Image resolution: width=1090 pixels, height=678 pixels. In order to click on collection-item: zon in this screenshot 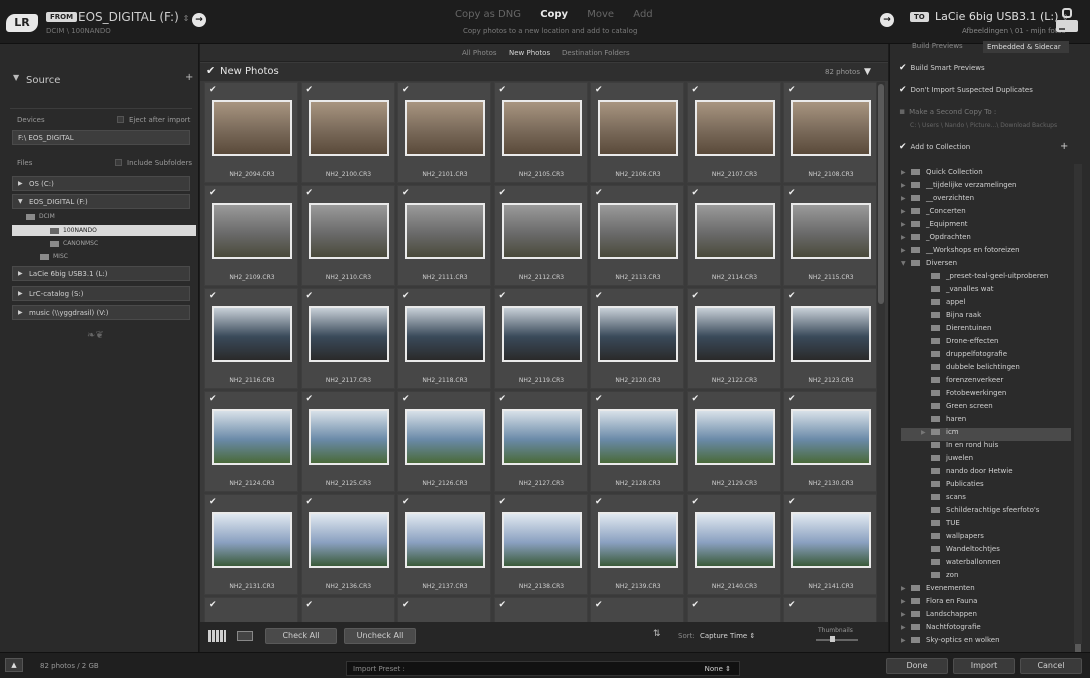, I will do `click(986, 577)`.